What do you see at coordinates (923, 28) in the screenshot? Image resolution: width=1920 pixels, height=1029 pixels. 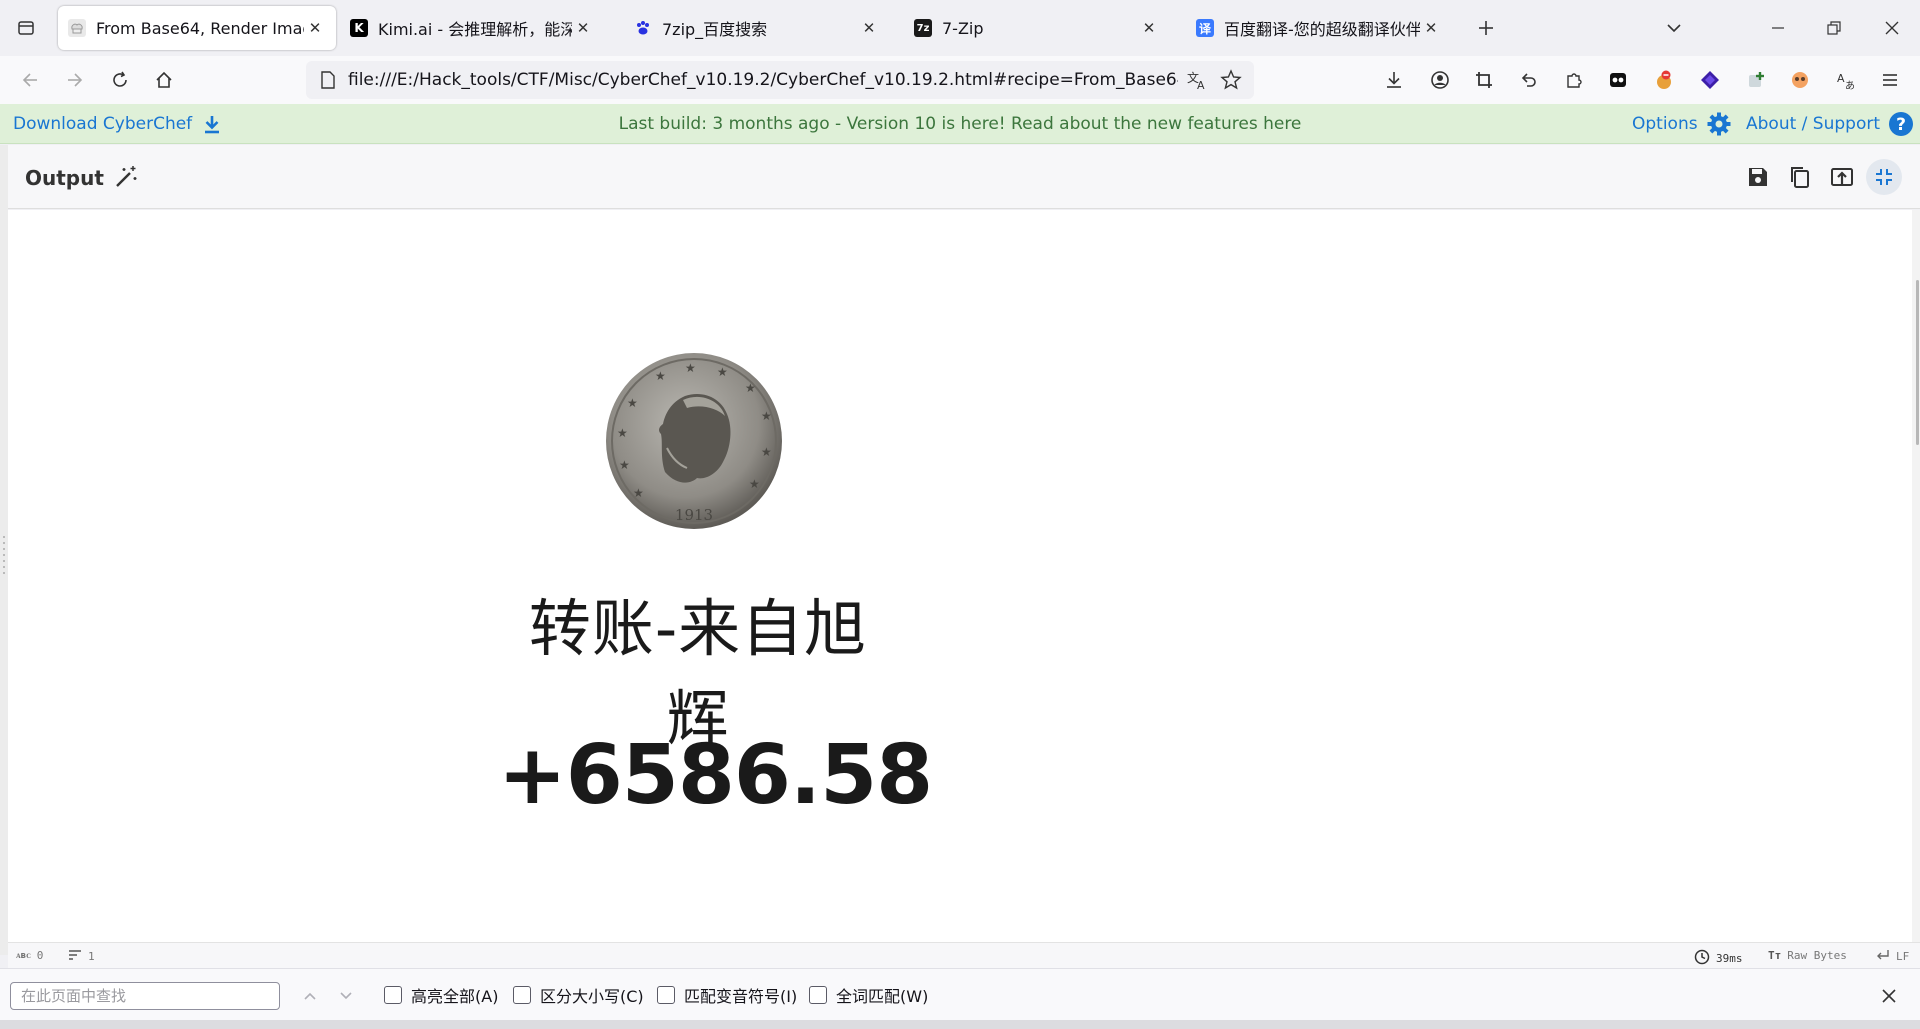 I see `7zip-logo-icon: 7z` at bounding box center [923, 28].